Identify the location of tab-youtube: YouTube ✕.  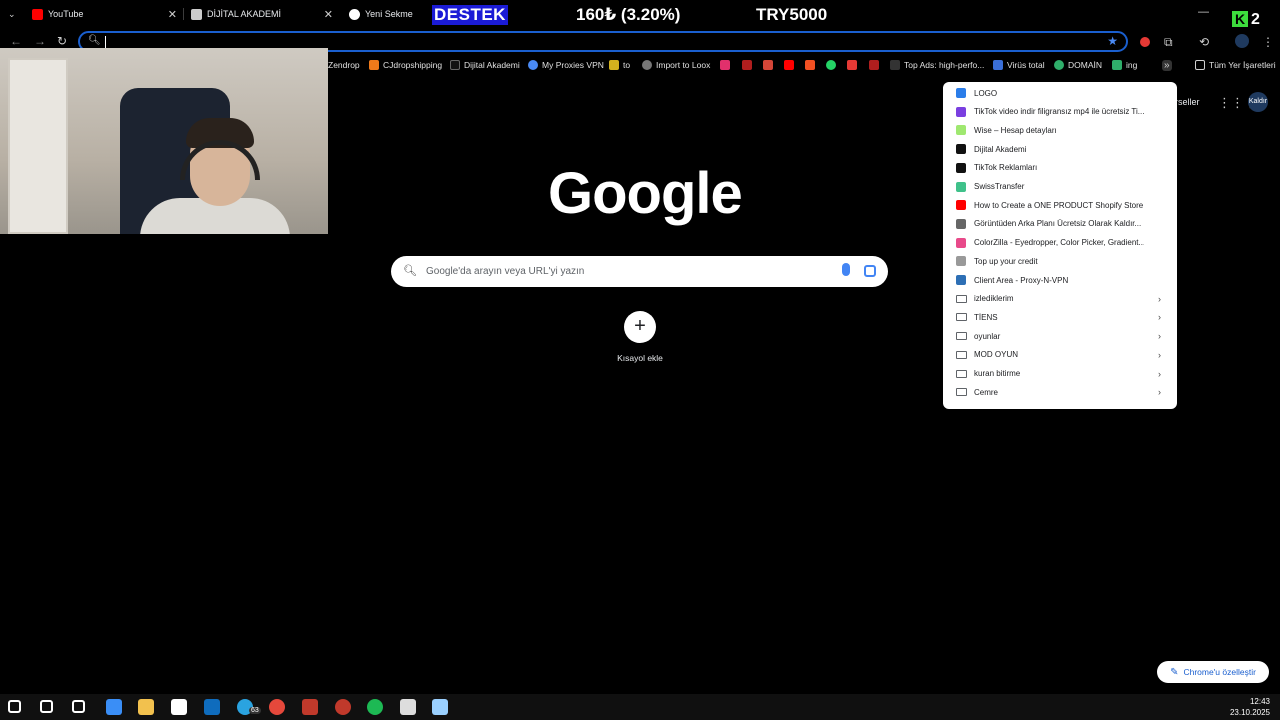
(104, 14).